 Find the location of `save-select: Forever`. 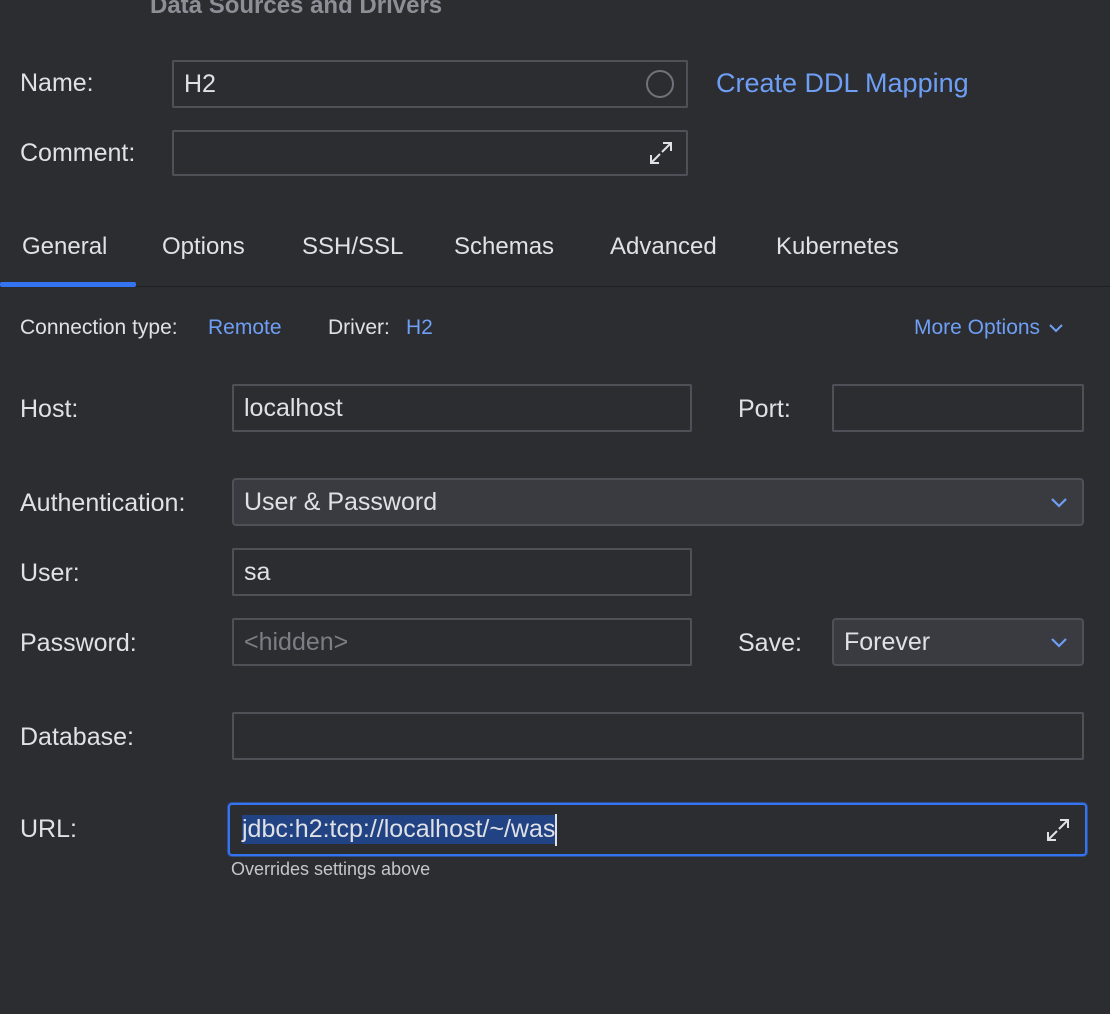

save-select: Forever is located at coordinates (958, 642).